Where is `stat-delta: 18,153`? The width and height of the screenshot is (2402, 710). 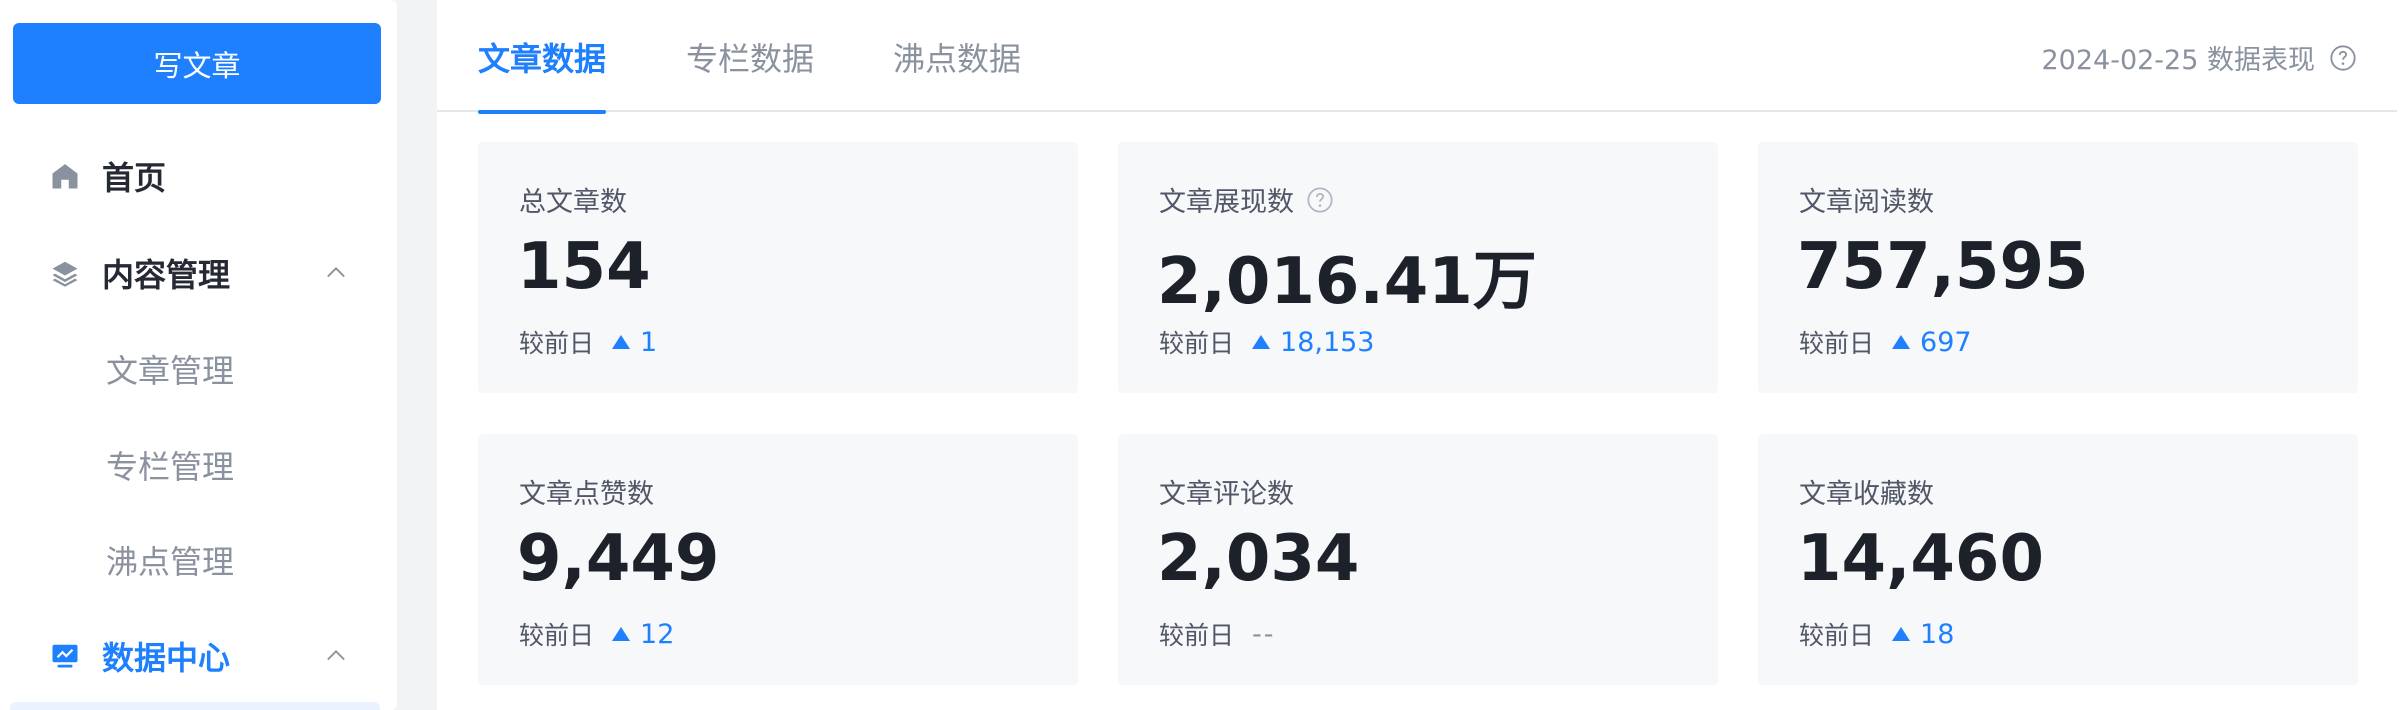 stat-delta: 18,153 is located at coordinates (1327, 342).